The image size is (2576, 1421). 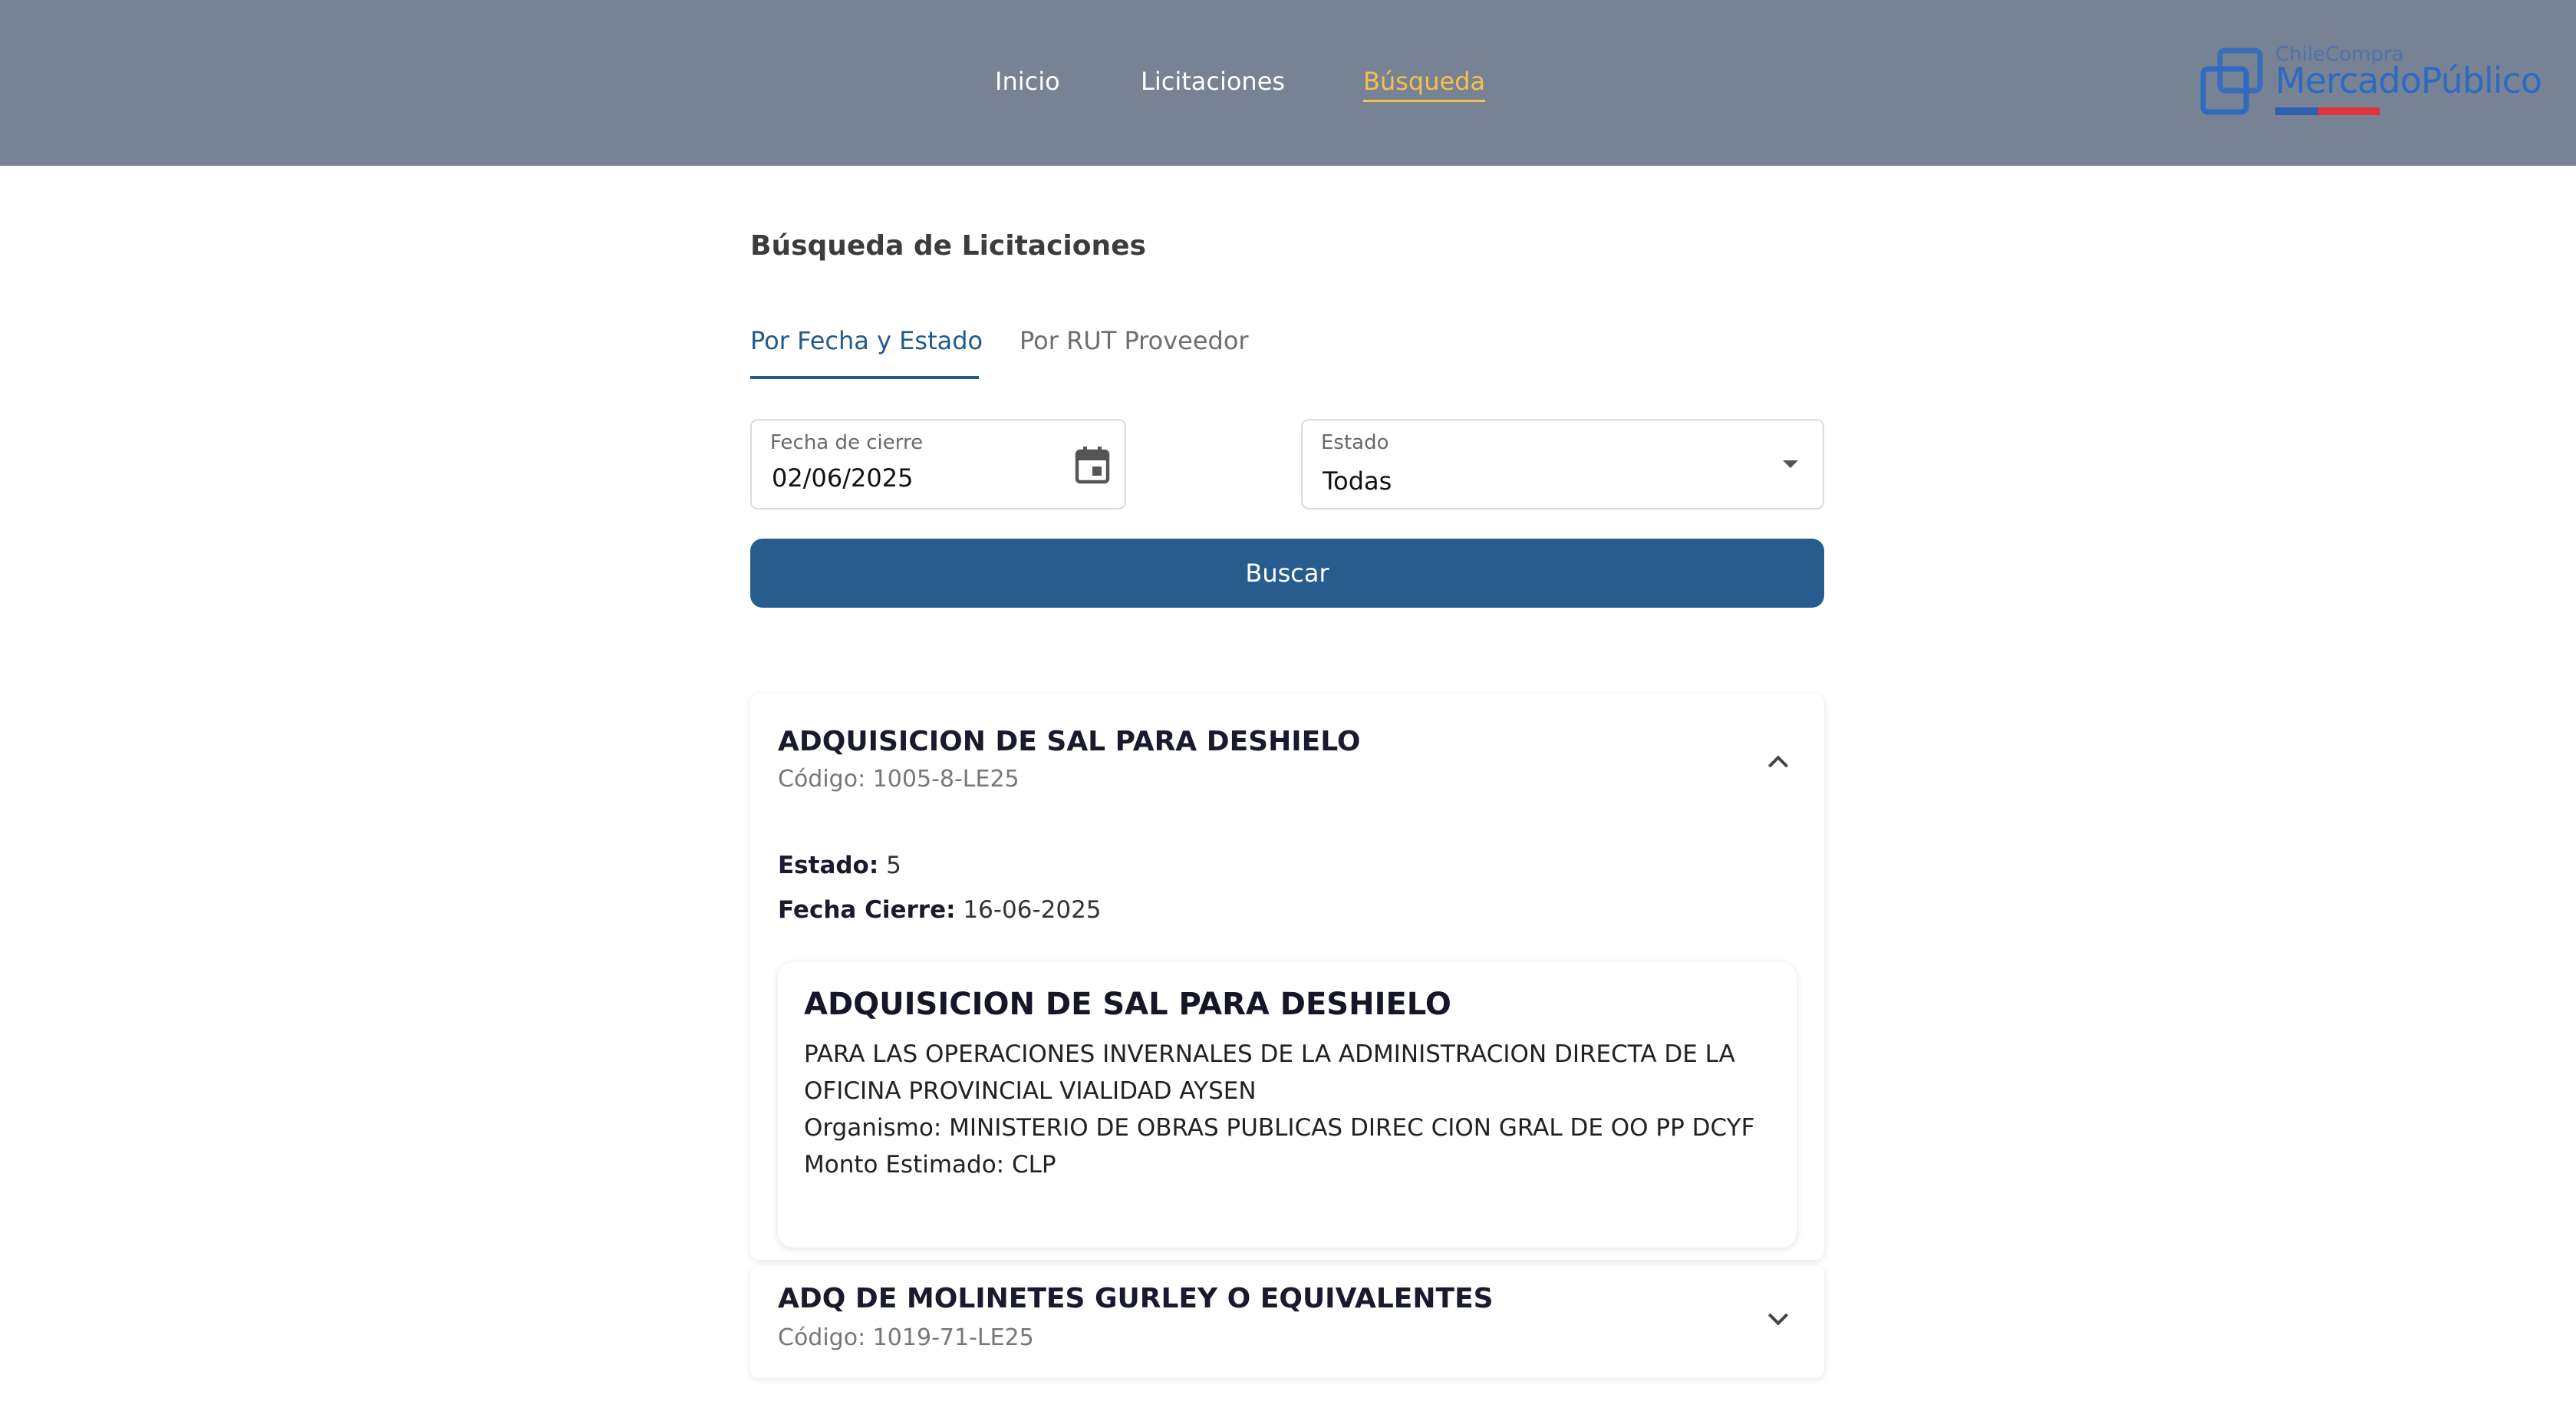 What do you see at coordinates (1562, 464) in the screenshot?
I see `estado-select: Estado Todas` at bounding box center [1562, 464].